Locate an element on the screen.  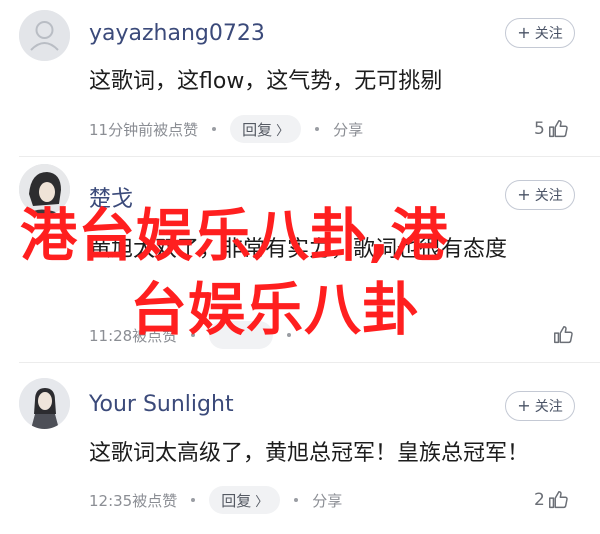
watermark-overlay-line2: 台娱乐八卦 is located at coordinates (275, 310).